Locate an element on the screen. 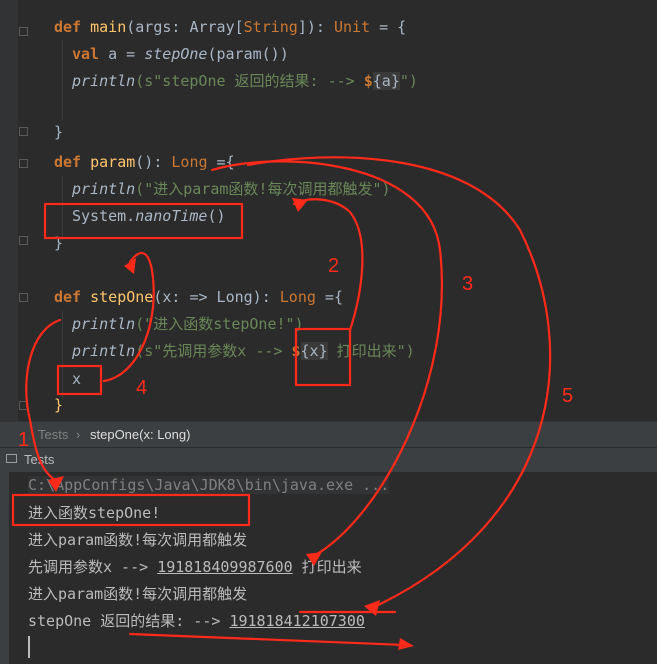 This screenshot has height=664, width=657. breadcrumb: Tests › stepOne(x: Long) is located at coordinates (328, 434).